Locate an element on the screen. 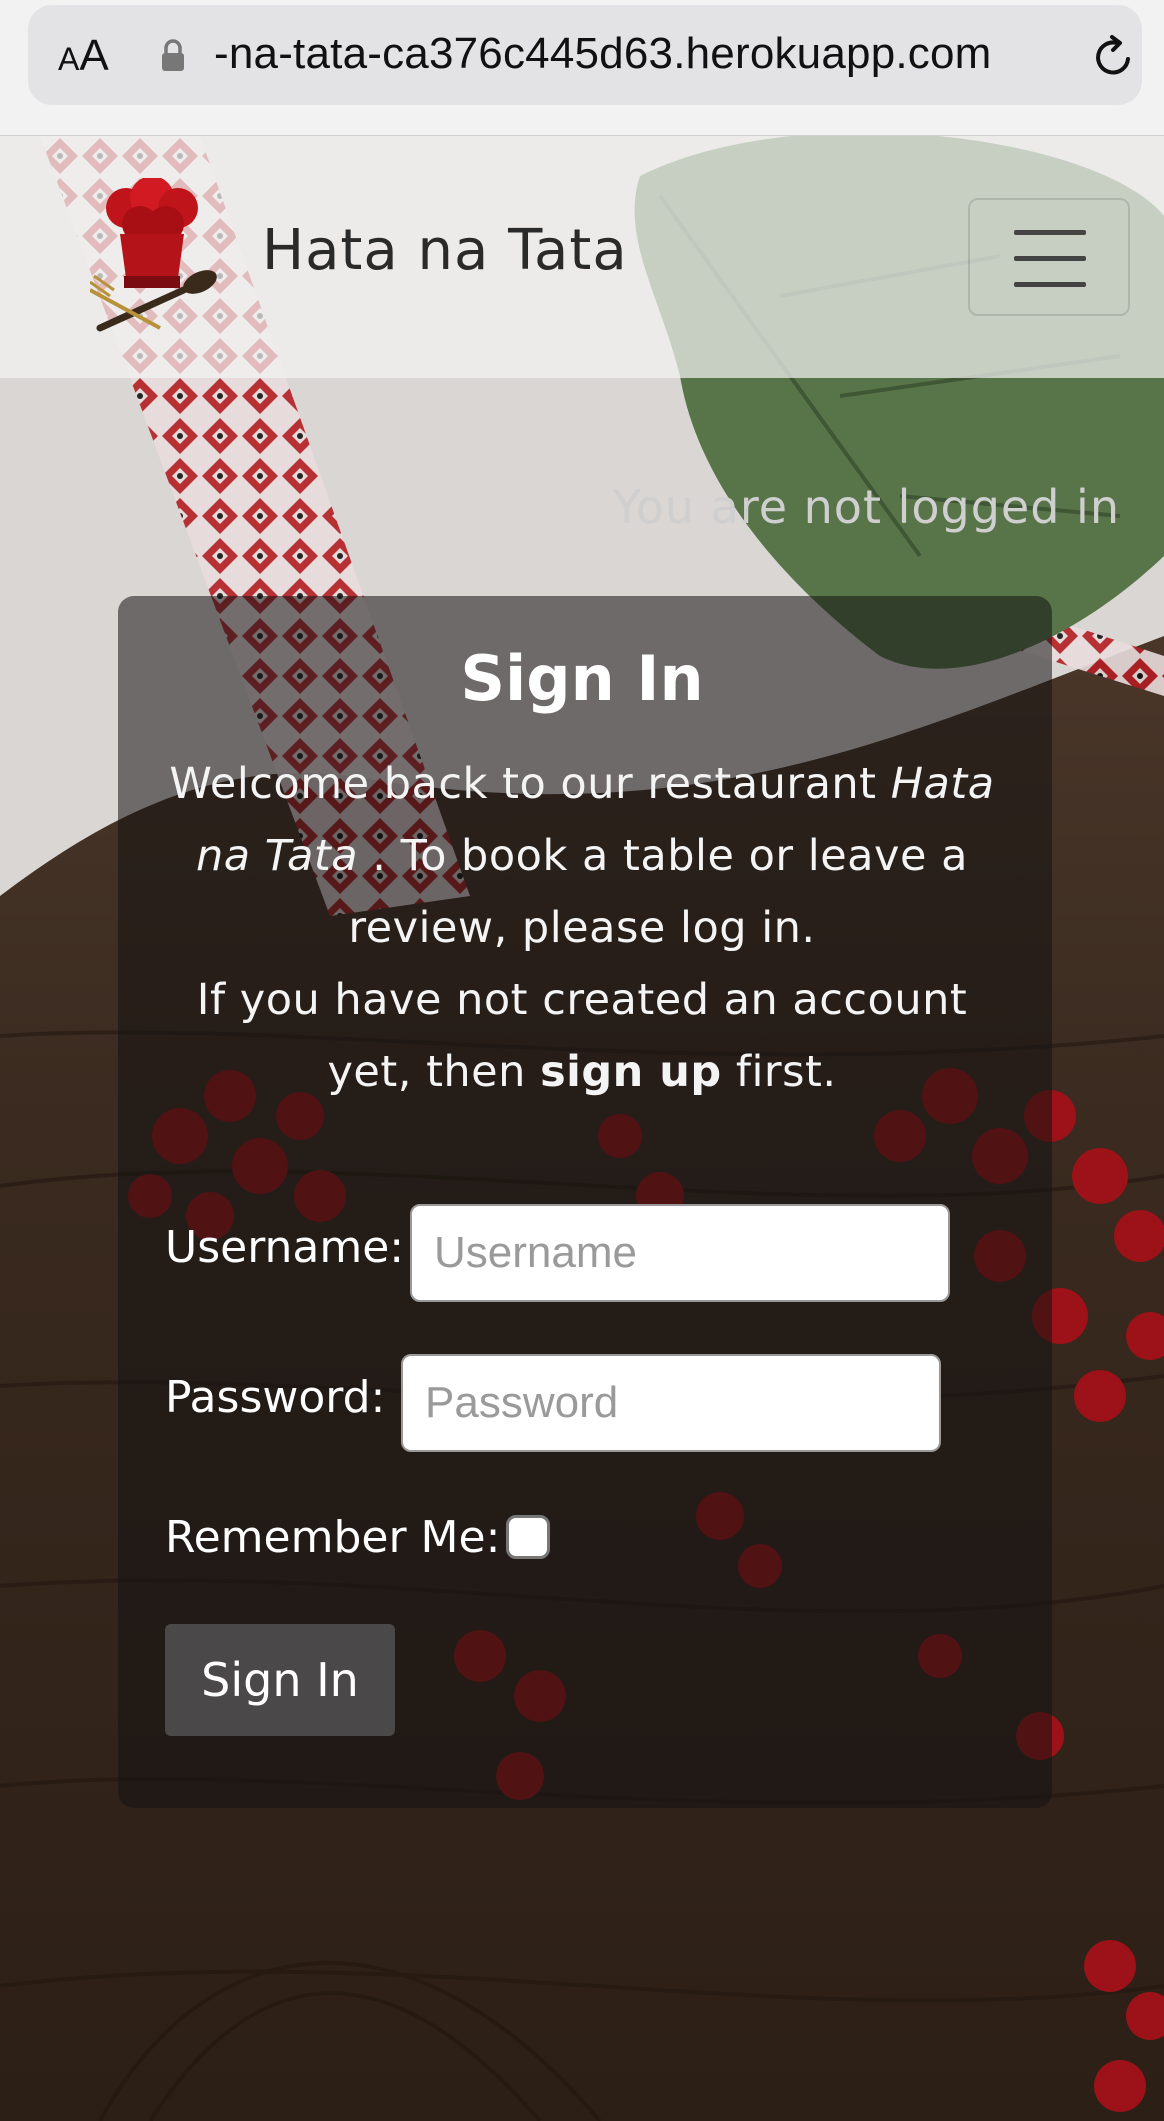  menu-toggle-button is located at coordinates (1049, 257).